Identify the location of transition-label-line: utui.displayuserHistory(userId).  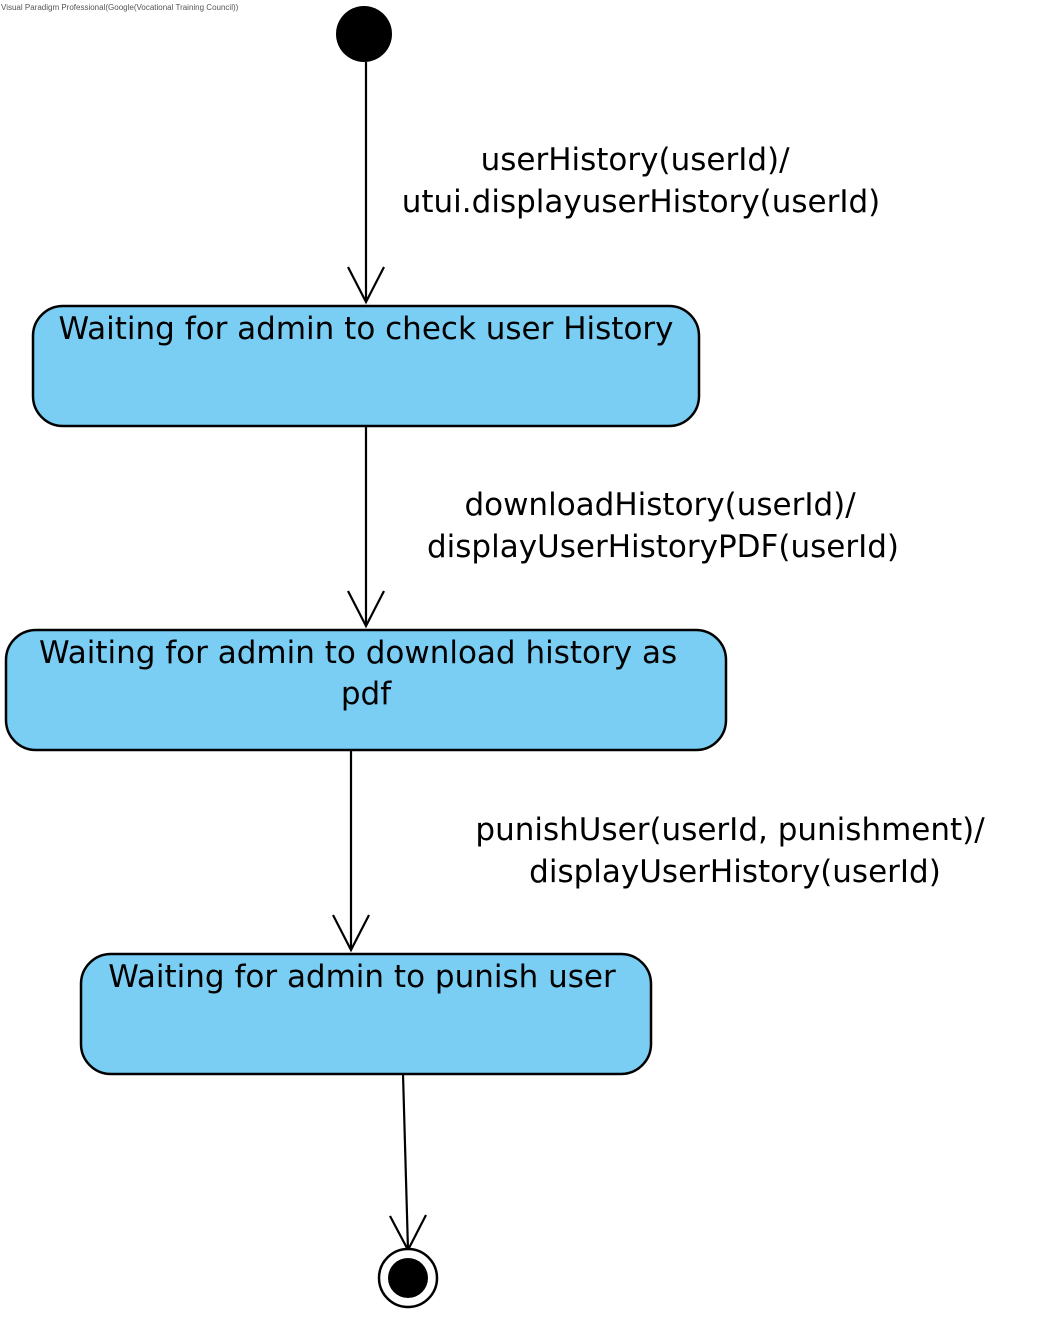
(641, 202).